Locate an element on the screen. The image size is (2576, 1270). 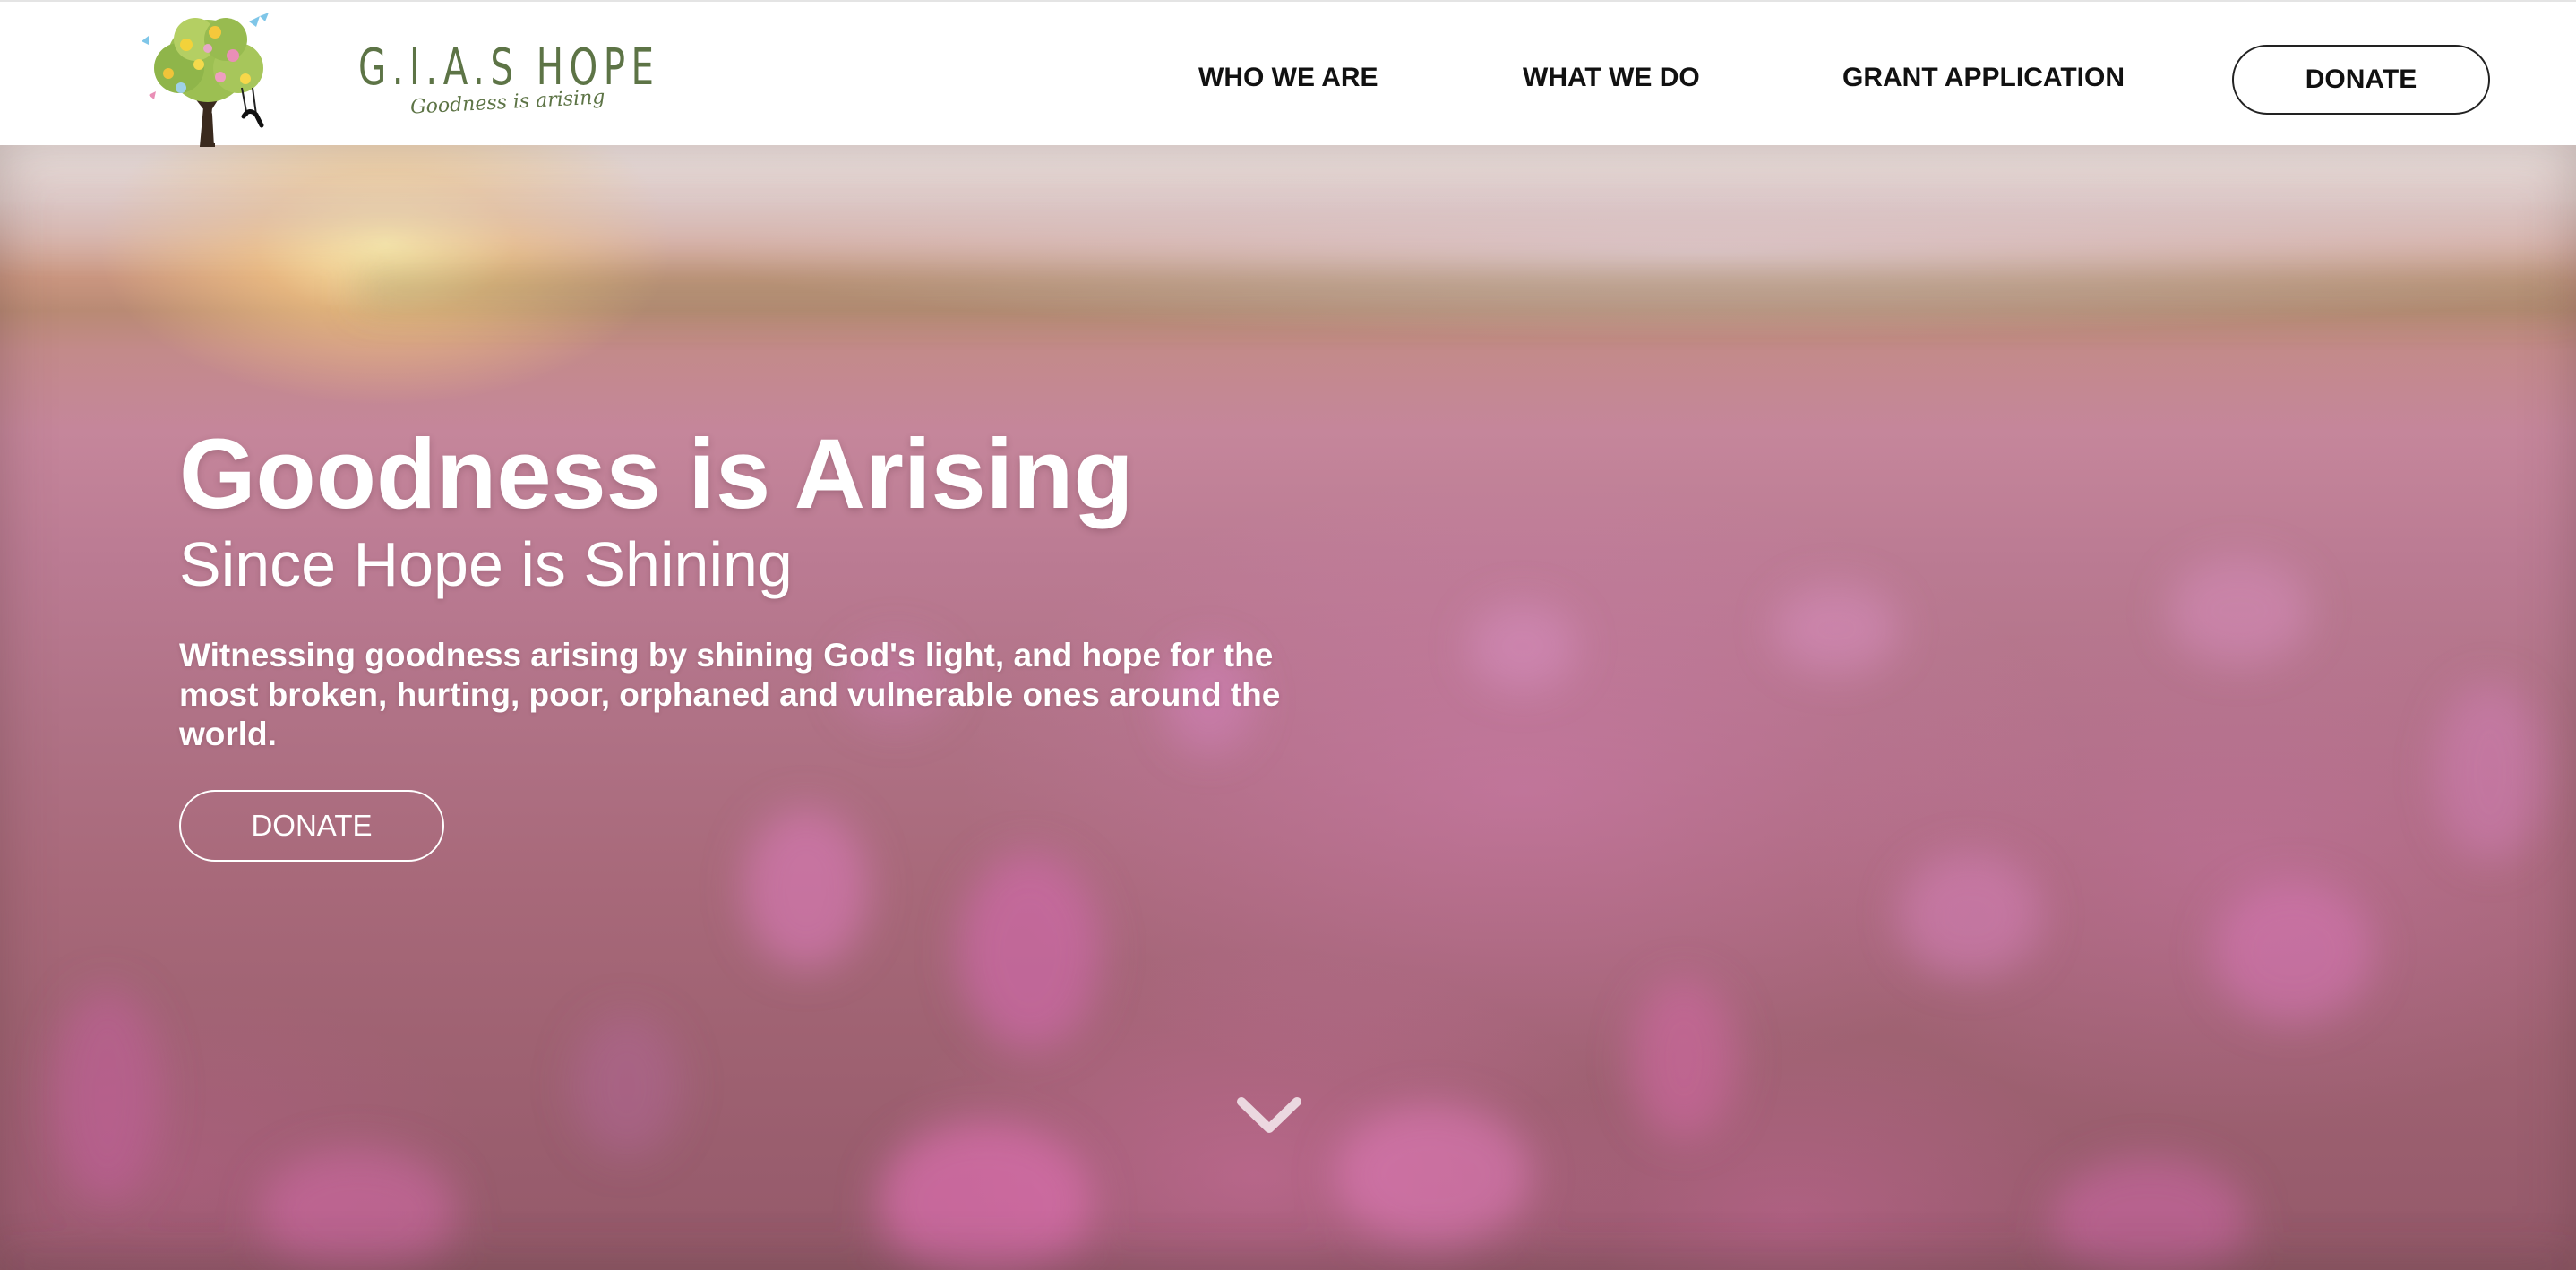
brand-logo-text: G.I.A.S HOPE Goodness is arising is located at coordinates (506, 82).